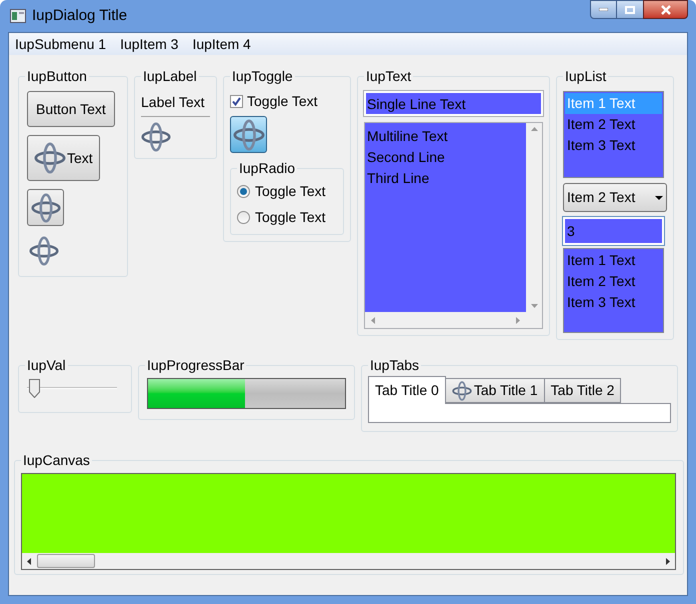 Image resolution: width=696 pixels, height=604 pixels. I want to click on window-title: IupDialog Title, so click(80, 16).